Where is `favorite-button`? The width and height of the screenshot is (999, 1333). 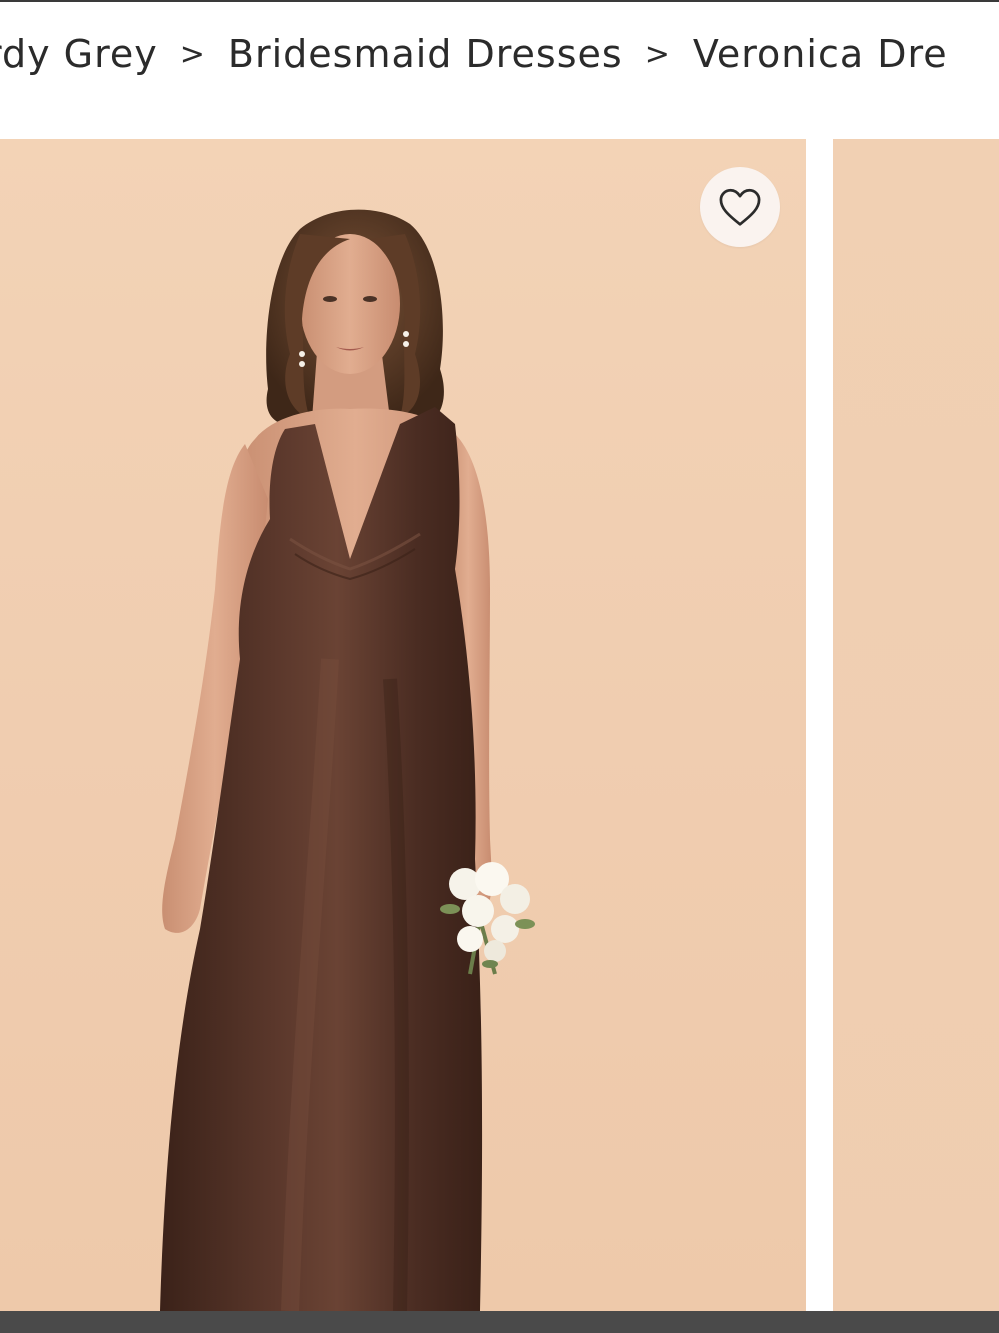
favorite-button is located at coordinates (740, 207).